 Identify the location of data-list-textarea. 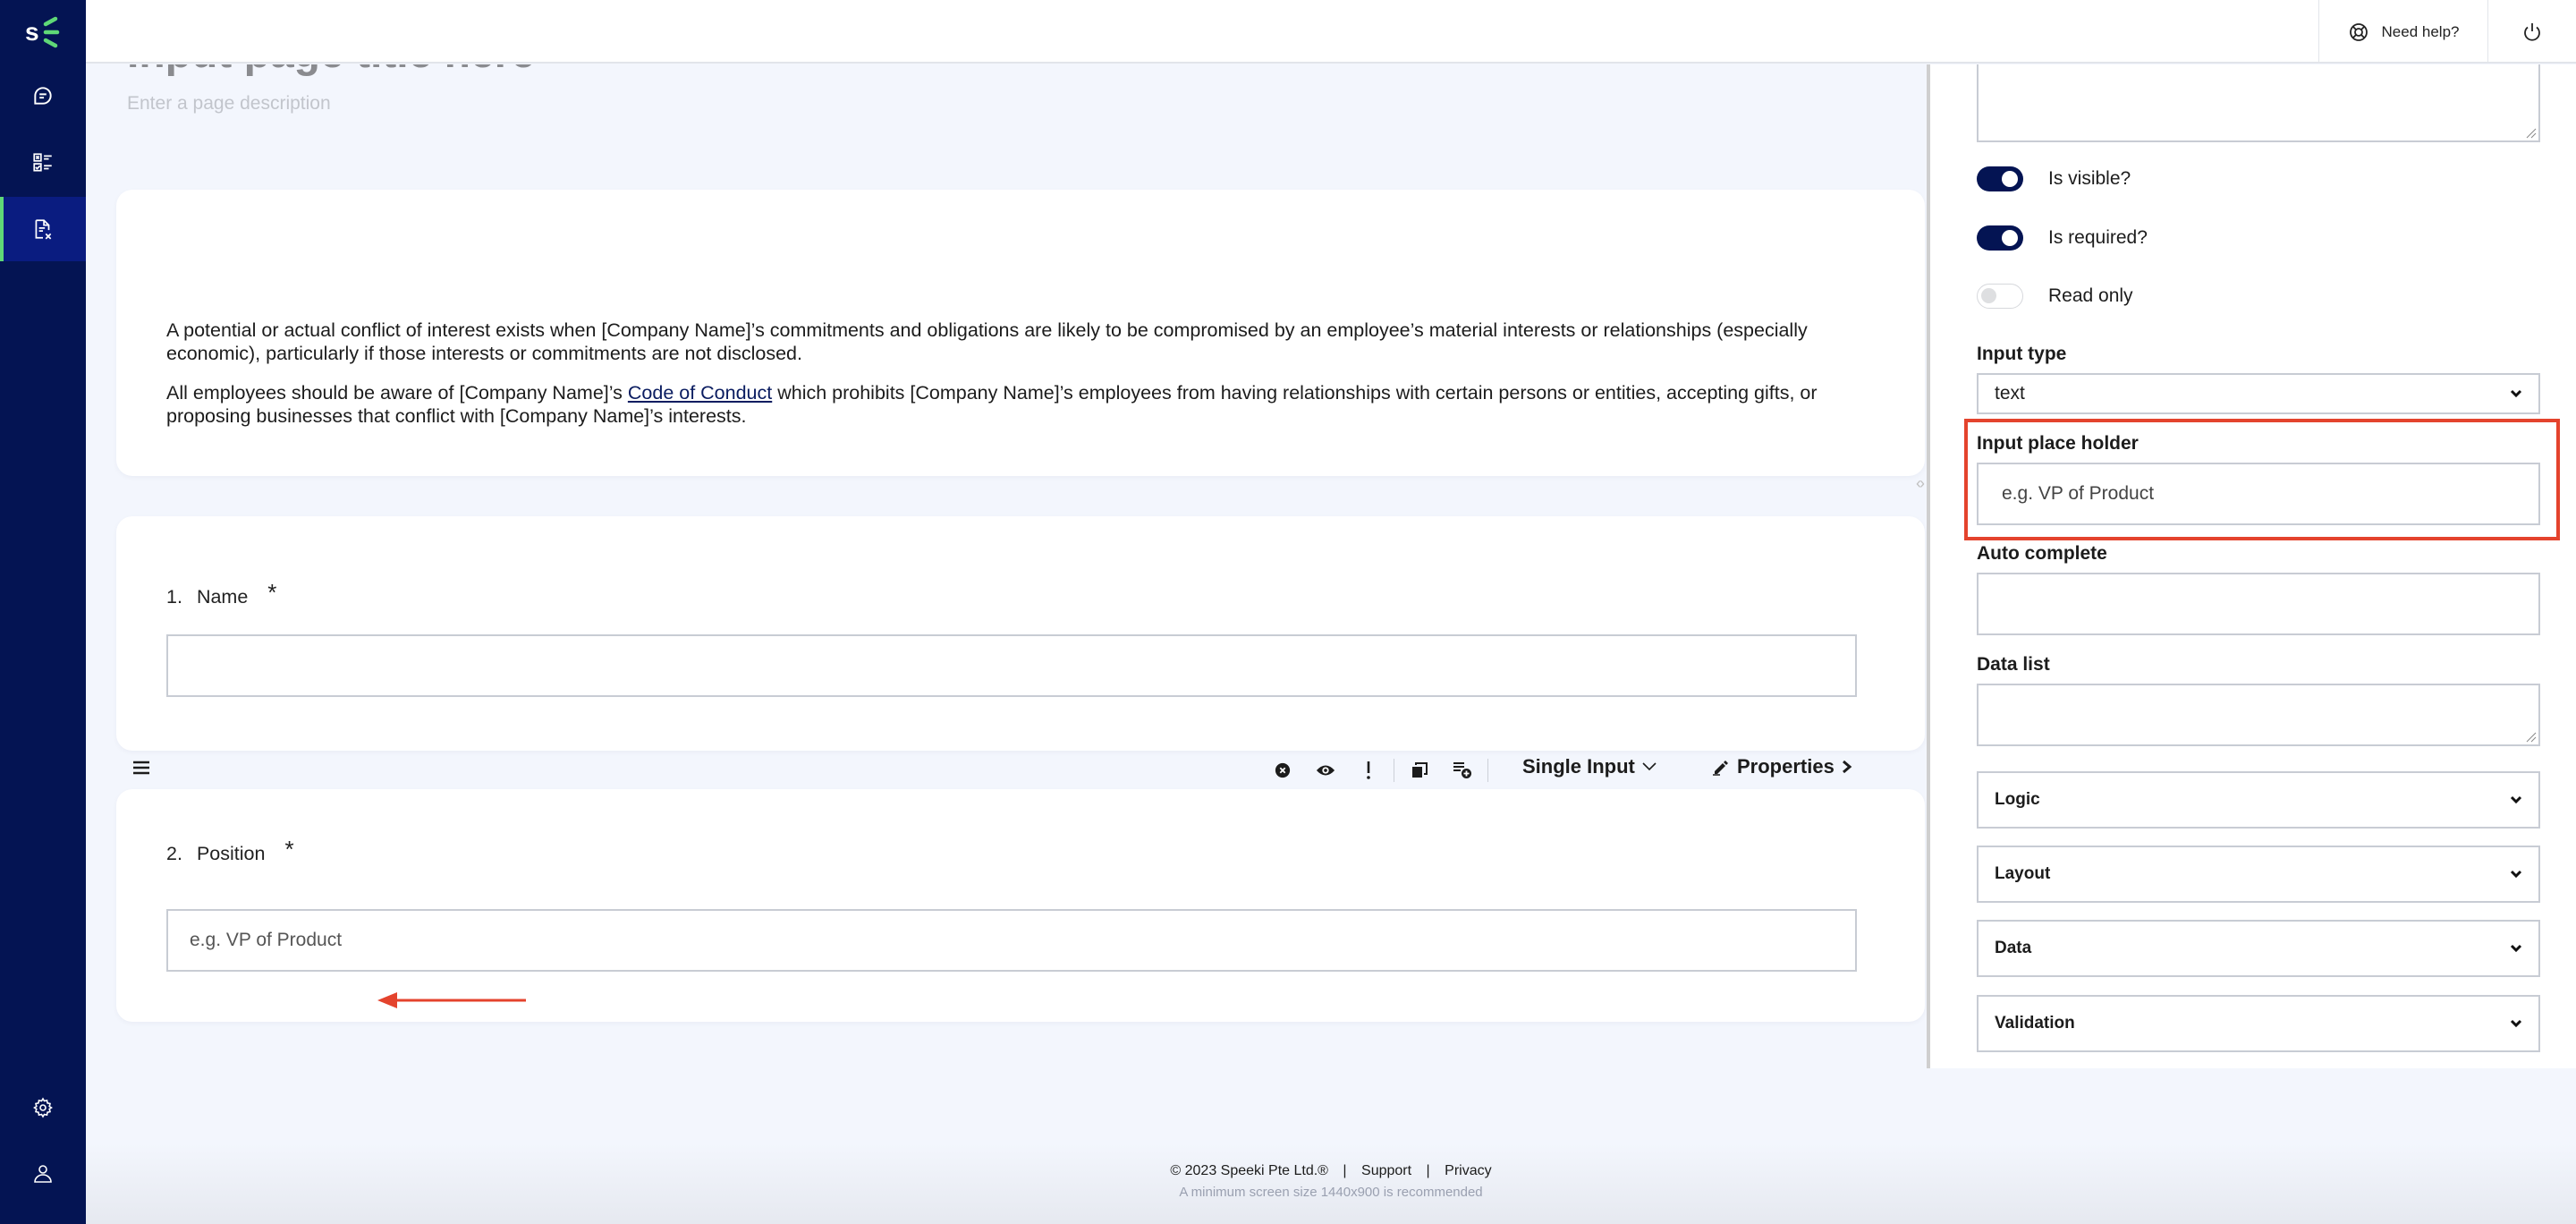
(2258, 715).